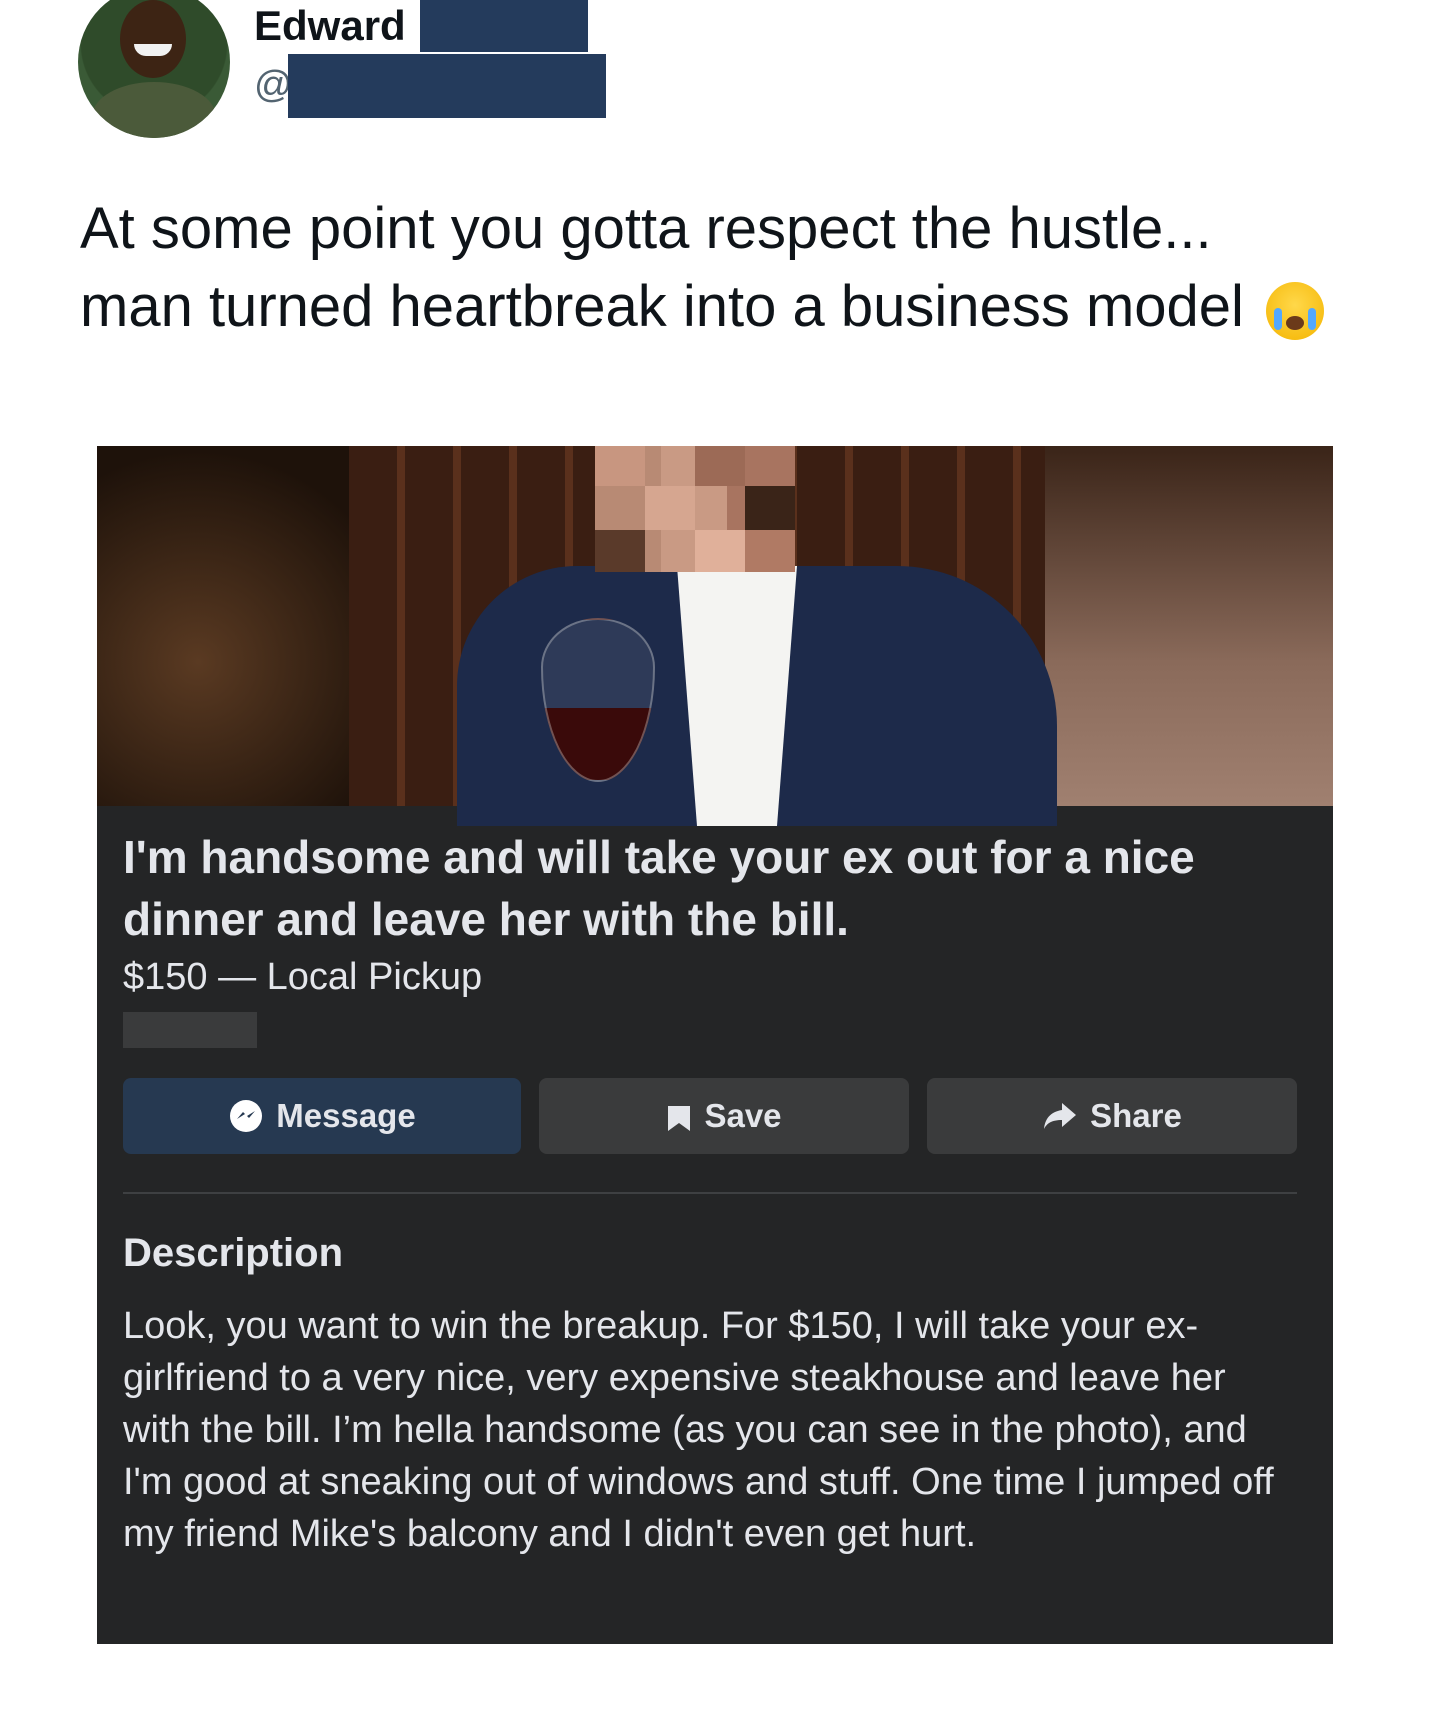  I want to click on description-heading: Description, so click(233, 1253).